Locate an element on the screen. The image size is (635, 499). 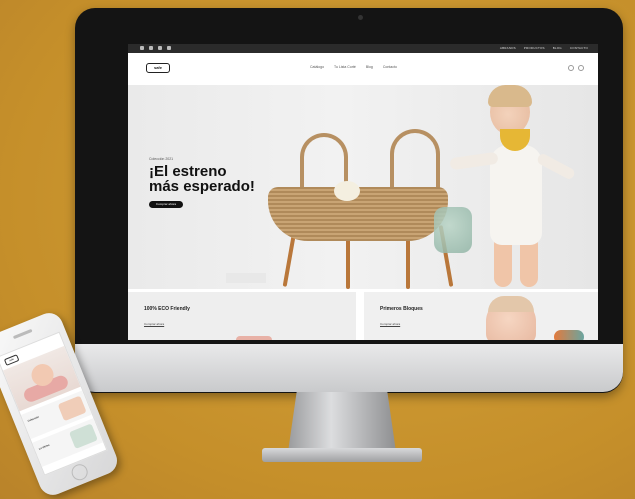
folded-blanket-image is located at coordinates (246, 278).